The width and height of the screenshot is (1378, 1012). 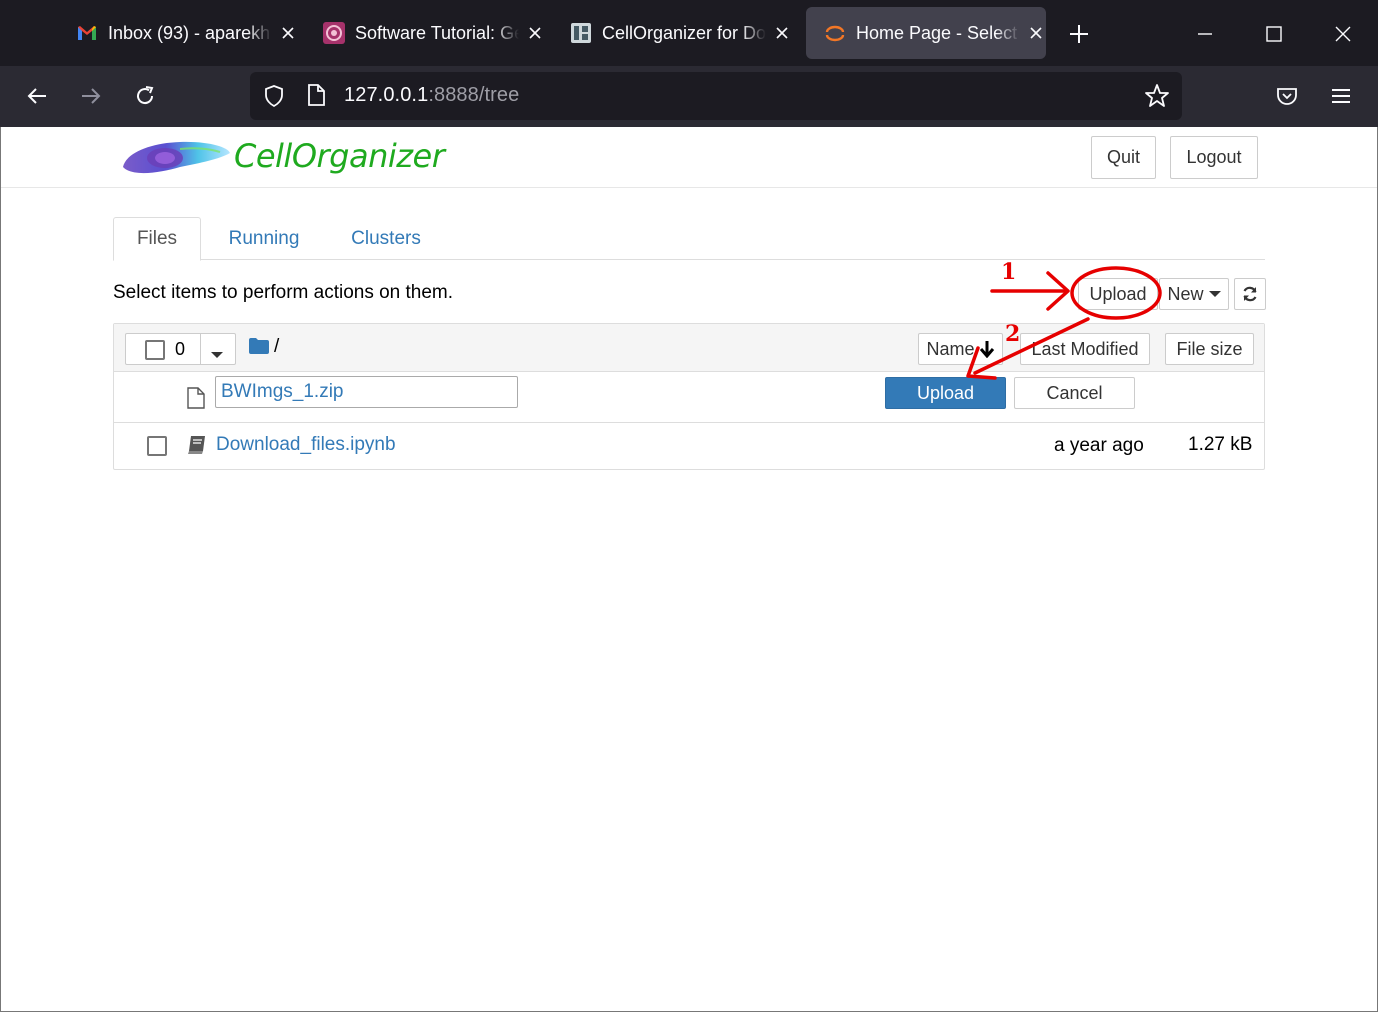 I want to click on jupyter-icon, so click(x=835, y=33).